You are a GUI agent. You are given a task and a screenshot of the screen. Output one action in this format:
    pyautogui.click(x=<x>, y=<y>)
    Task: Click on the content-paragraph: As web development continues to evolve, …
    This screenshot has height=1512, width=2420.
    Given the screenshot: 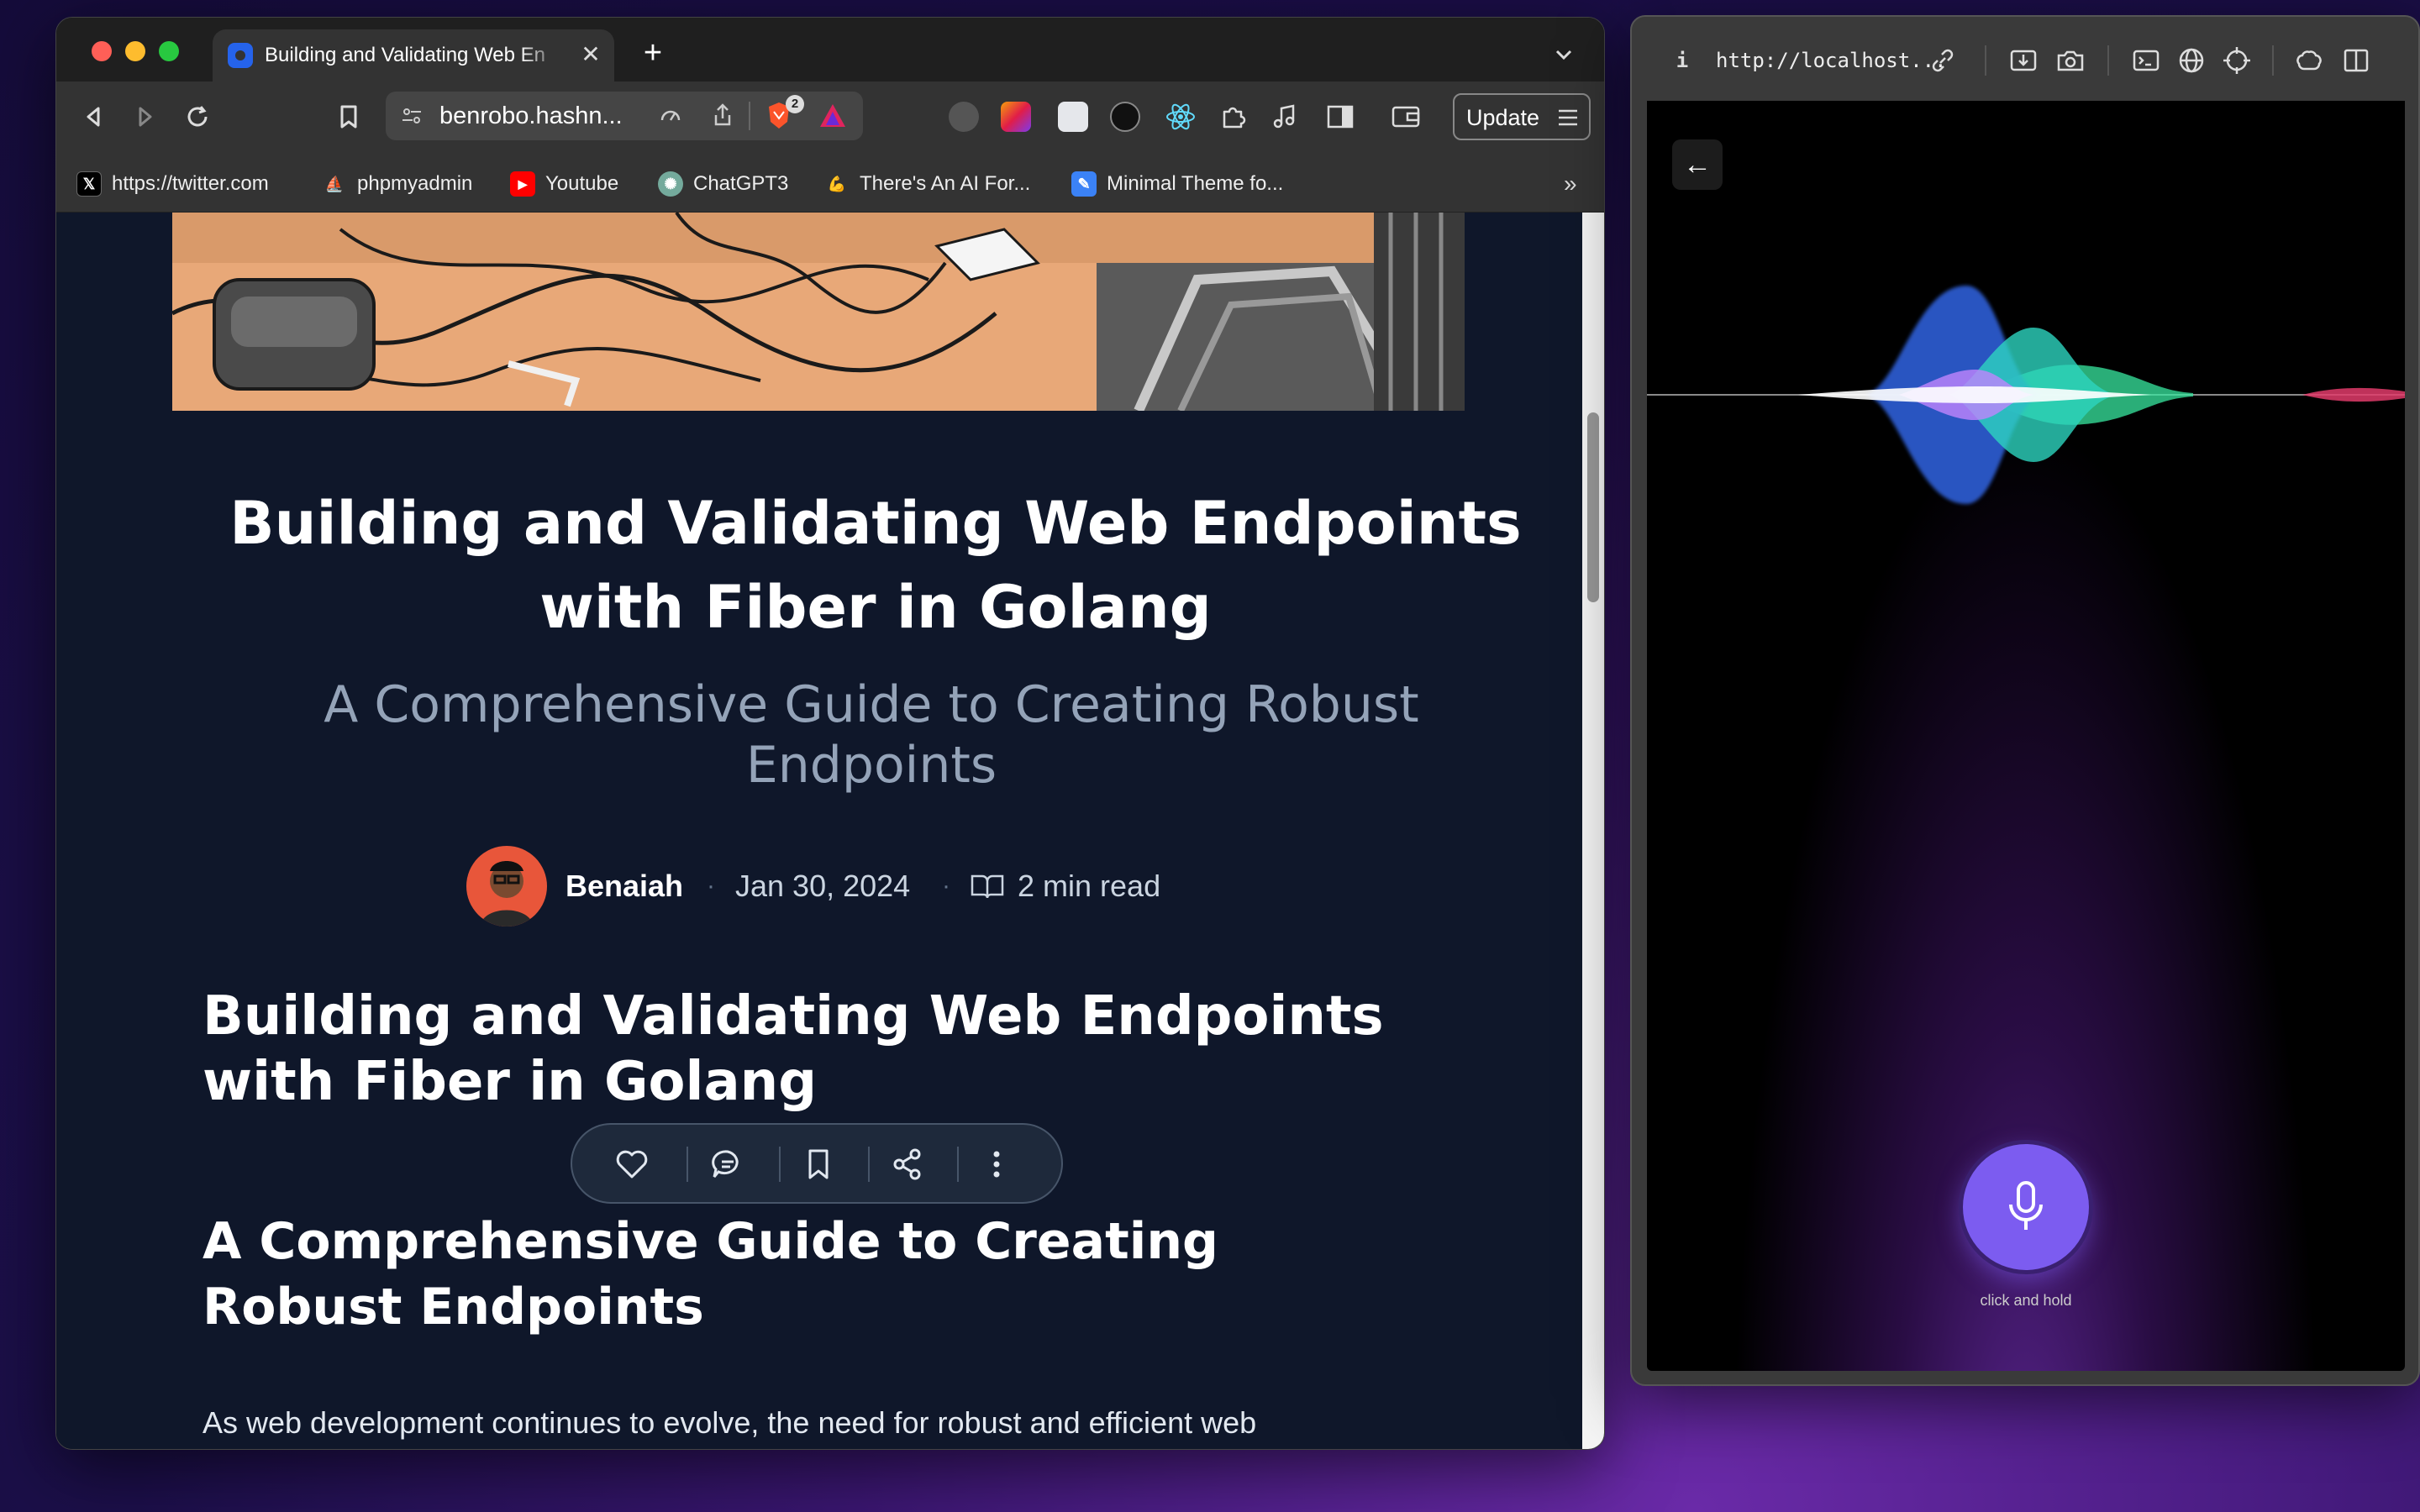 What is the action you would take?
    pyautogui.click(x=730, y=1422)
    